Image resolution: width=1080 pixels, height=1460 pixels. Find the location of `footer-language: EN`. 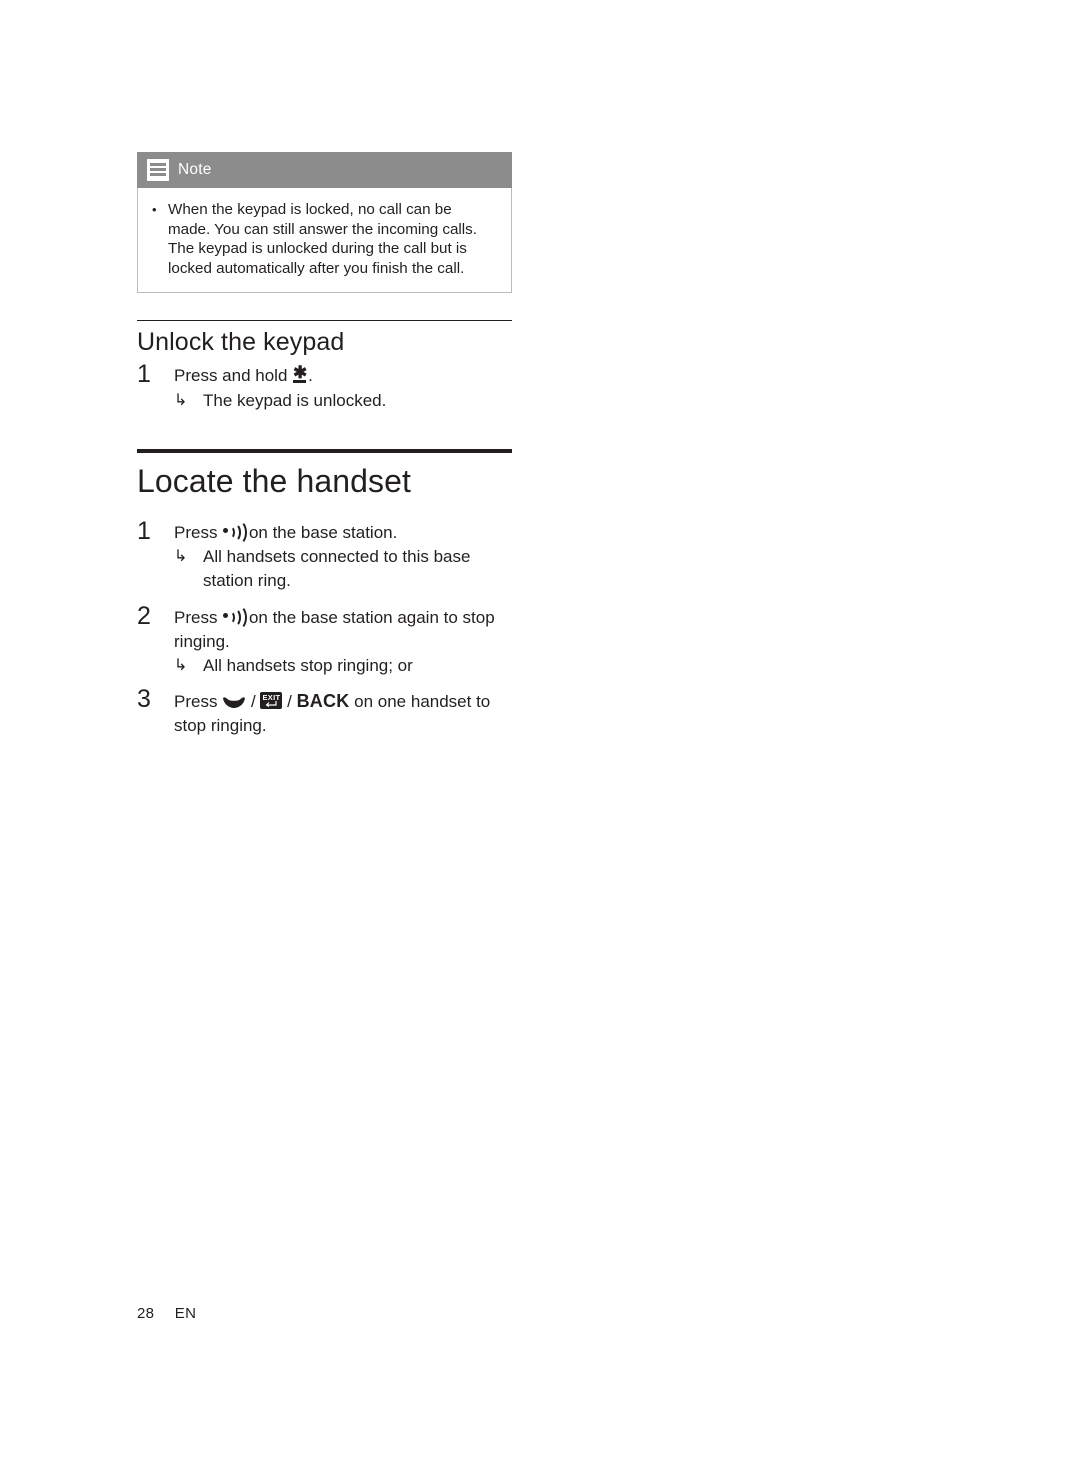

footer-language: EN is located at coordinates (185, 1313).